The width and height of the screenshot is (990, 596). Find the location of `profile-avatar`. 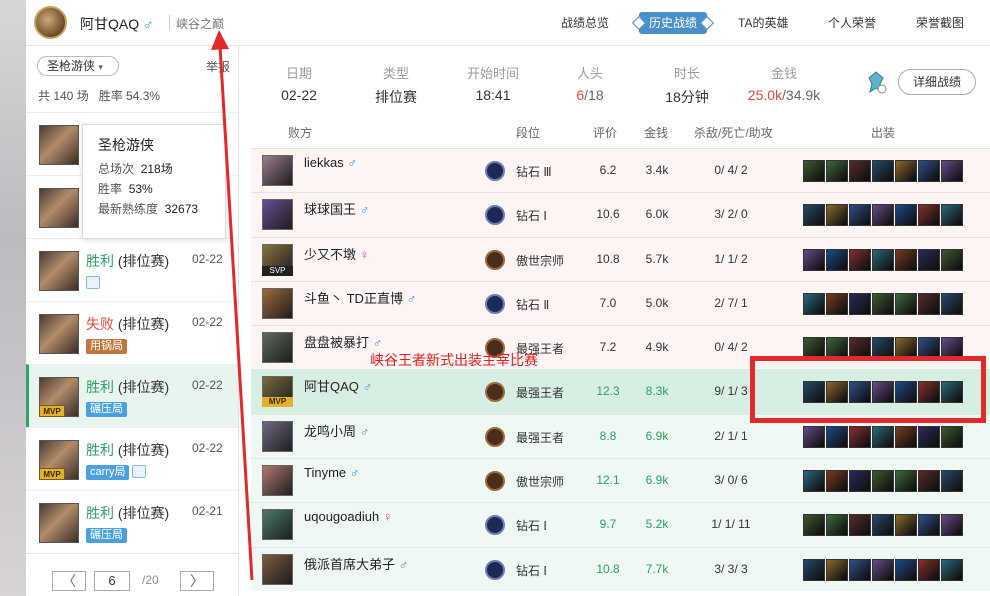

profile-avatar is located at coordinates (50, 22).